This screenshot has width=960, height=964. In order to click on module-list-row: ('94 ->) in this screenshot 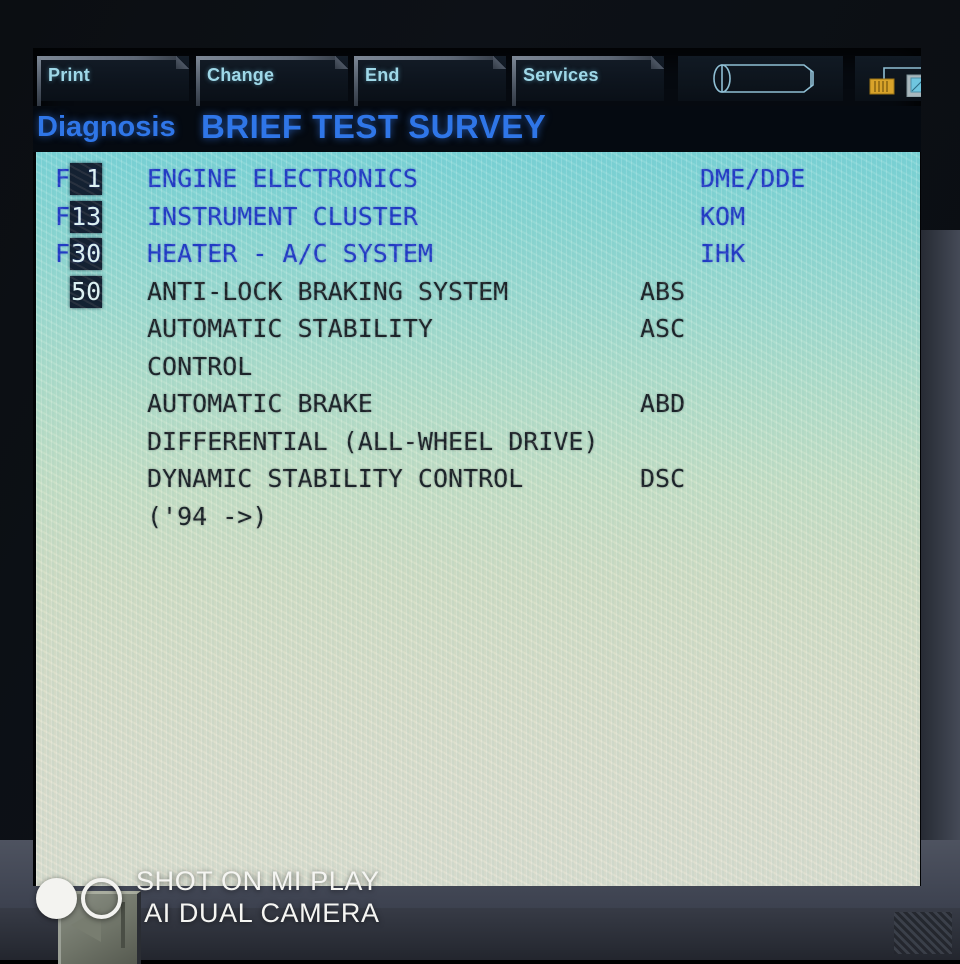, I will do `click(487, 517)`.